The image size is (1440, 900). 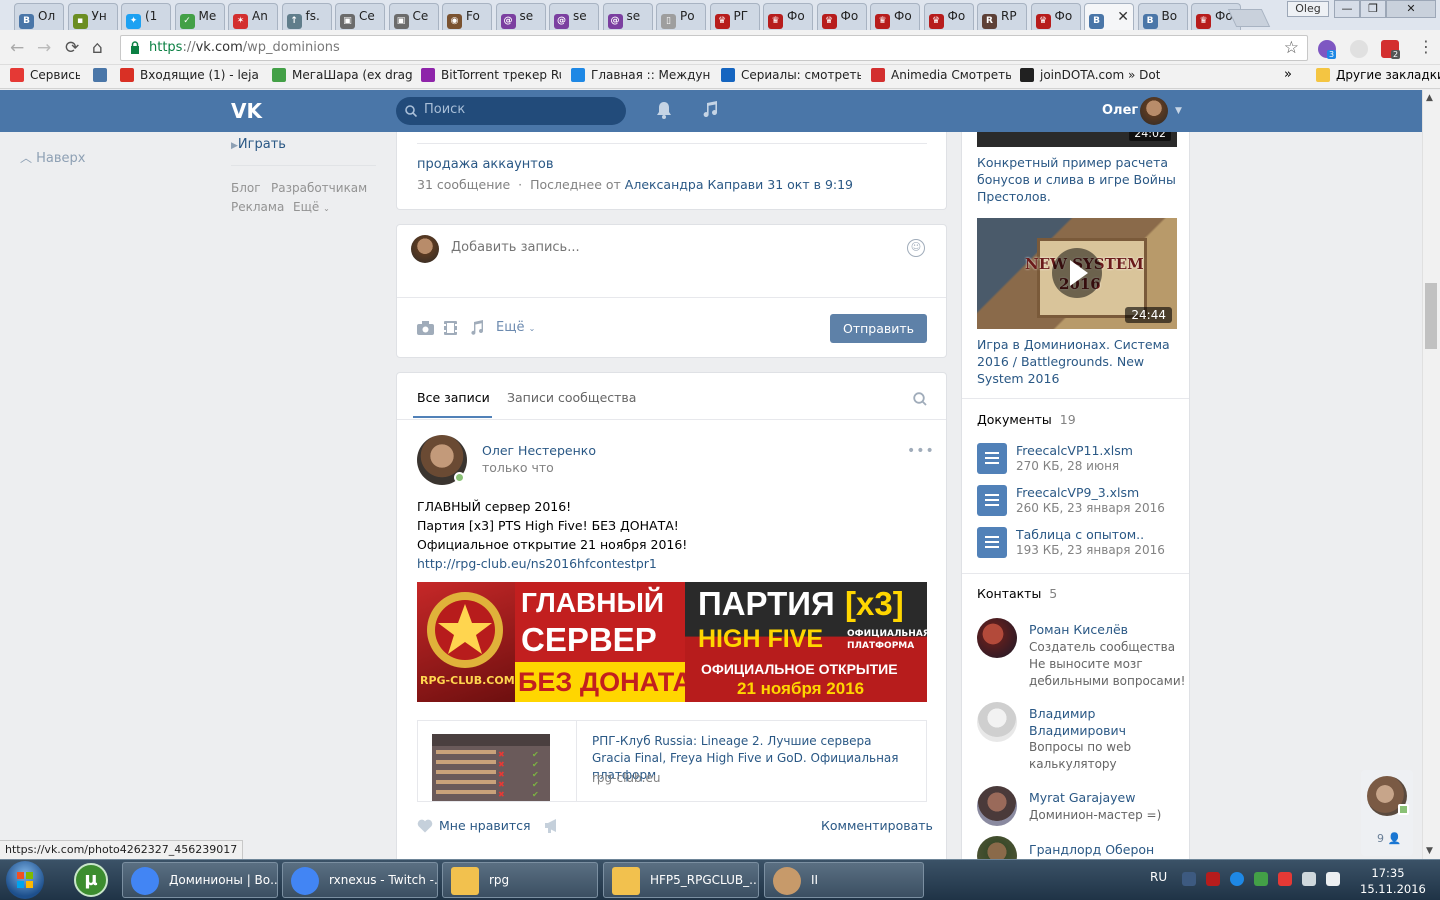 What do you see at coordinates (1077, 492) in the screenshot?
I see `doc-name: FreecalcVP9_3.xlsm` at bounding box center [1077, 492].